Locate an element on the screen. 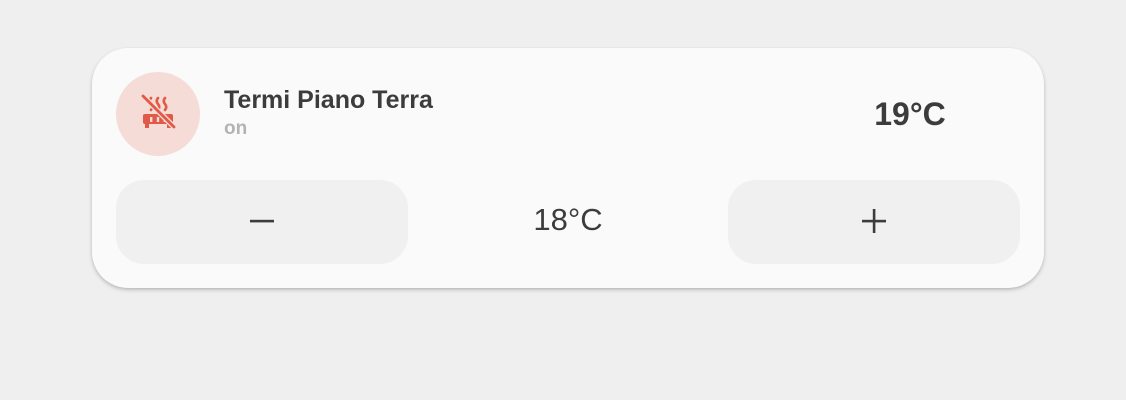 The image size is (1126, 400). minus-icon is located at coordinates (262, 222).